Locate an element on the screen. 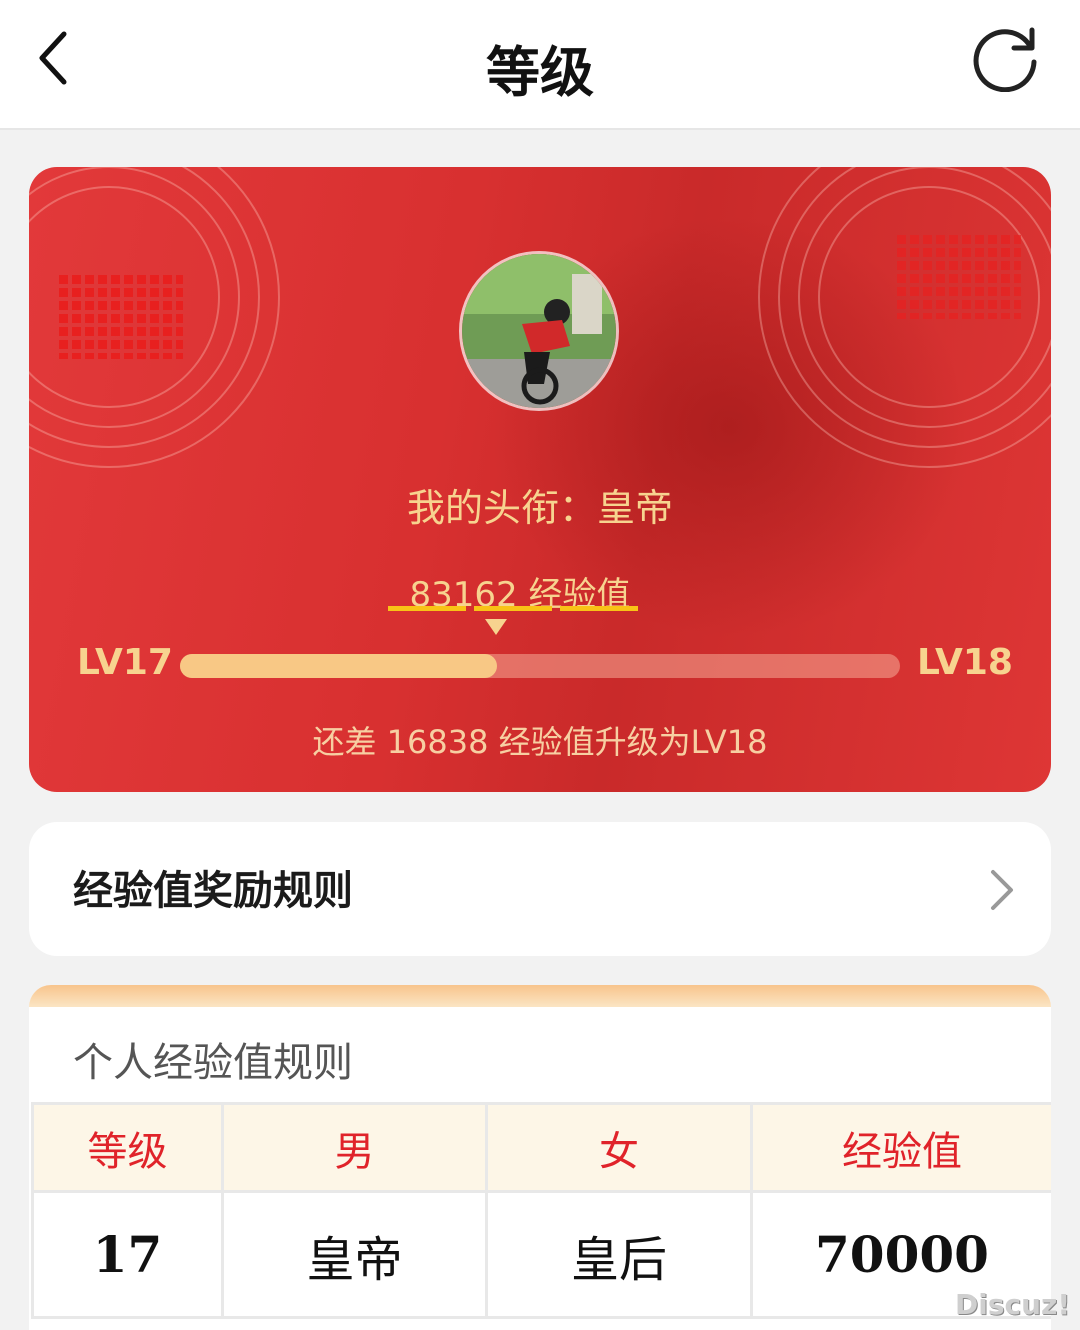 The height and width of the screenshot is (1330, 1080). card-top-band is located at coordinates (540, 996).